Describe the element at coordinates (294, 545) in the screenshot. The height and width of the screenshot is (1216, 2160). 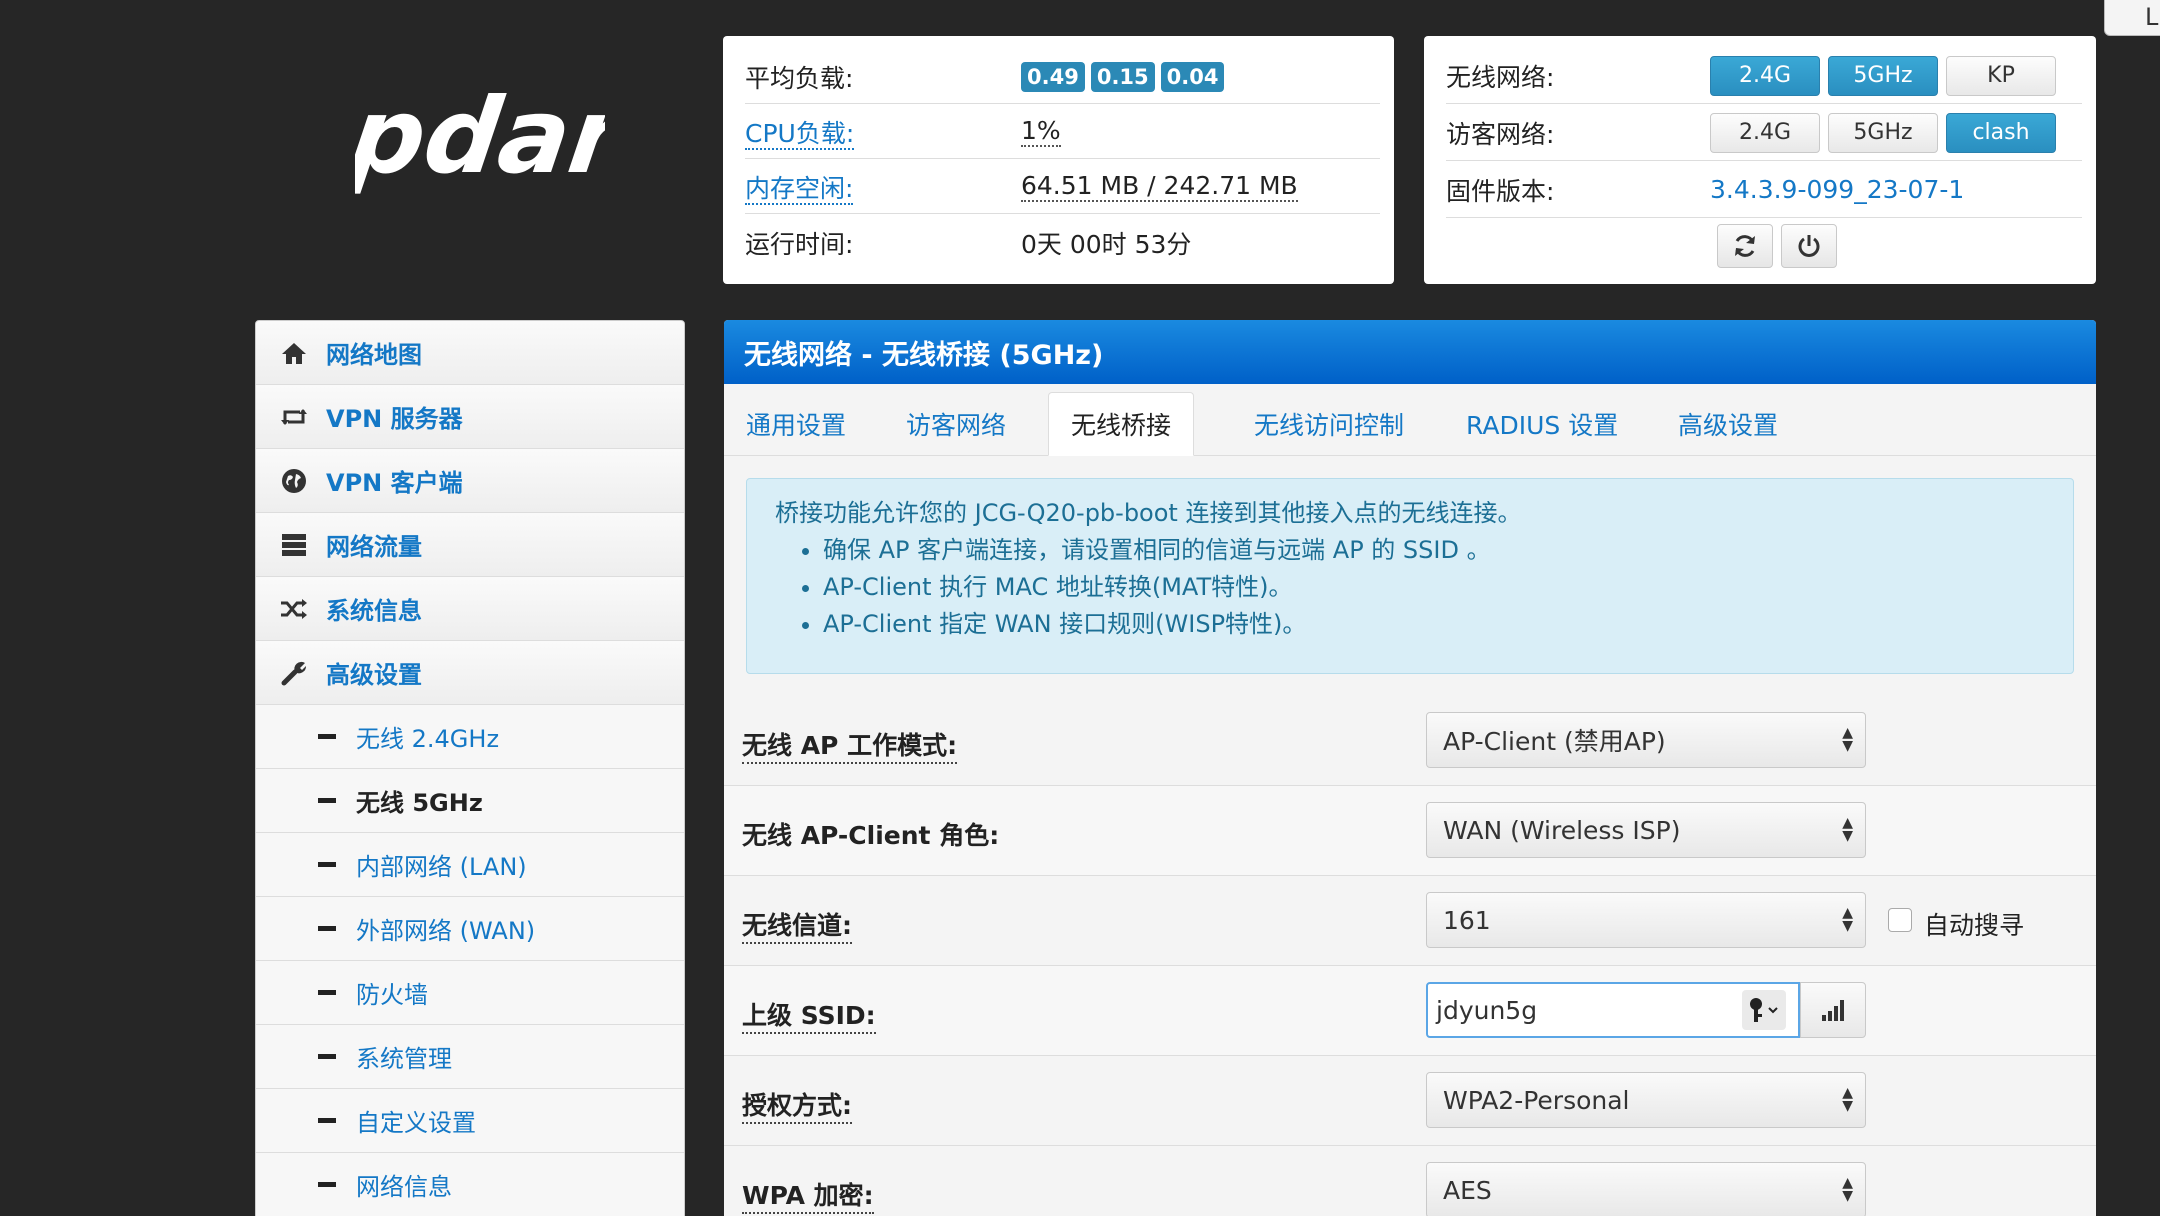
I see `server-icon` at that location.